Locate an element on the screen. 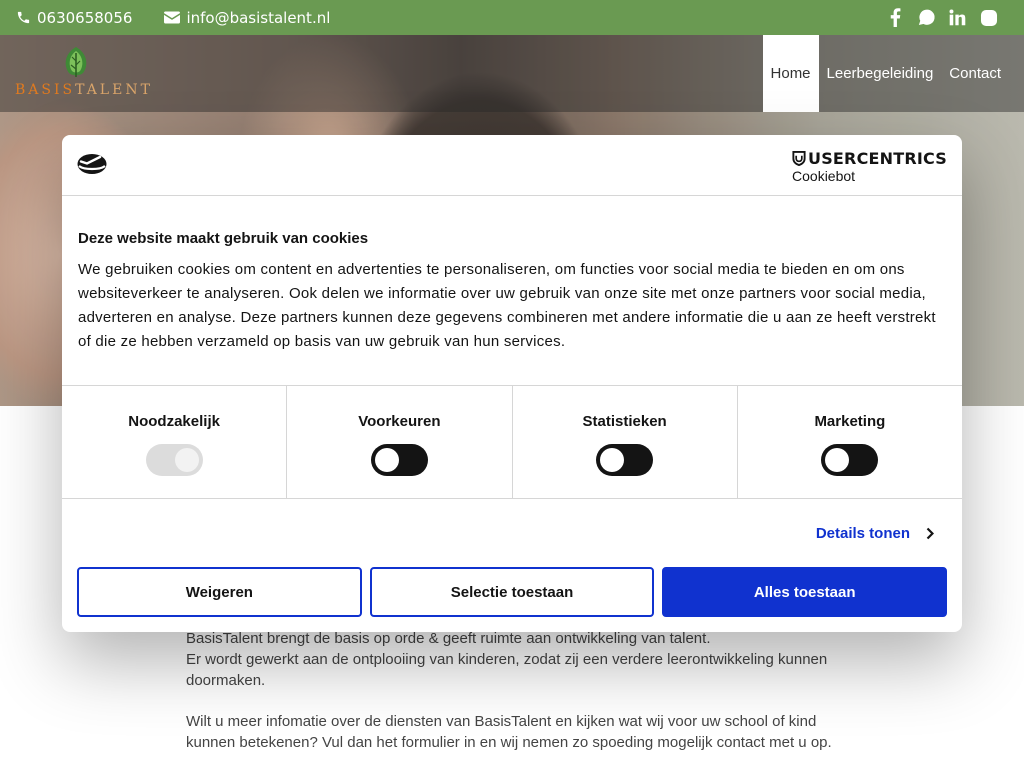 This screenshot has height=768, width=1024. main-nav: Home Leerbegeleiding Contact is located at coordinates (893, 73).